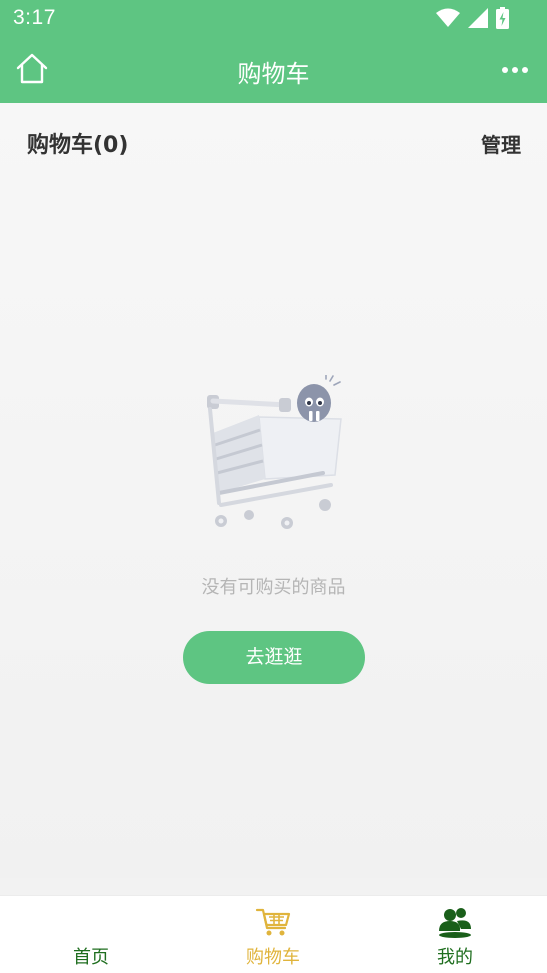 The width and height of the screenshot is (547, 973). Describe the element at coordinates (478, 18) in the screenshot. I see `signal-icon` at that location.